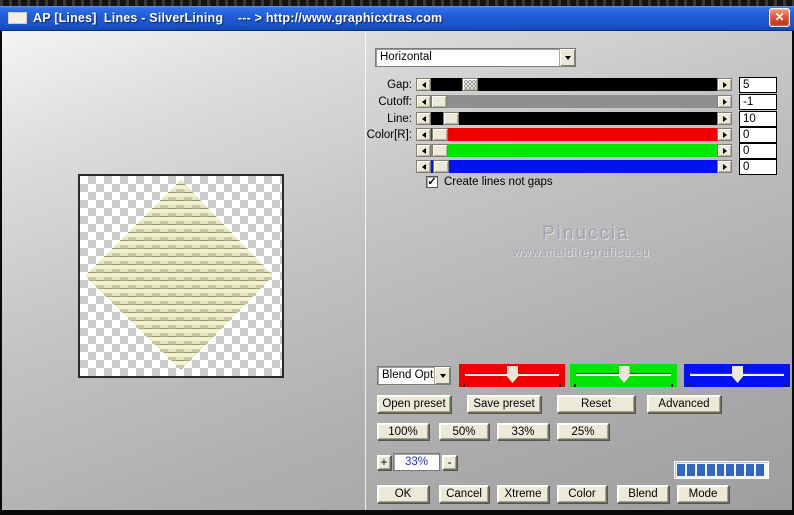 The image size is (794, 515). I want to click on zoom-plus-button: +, so click(384, 462).